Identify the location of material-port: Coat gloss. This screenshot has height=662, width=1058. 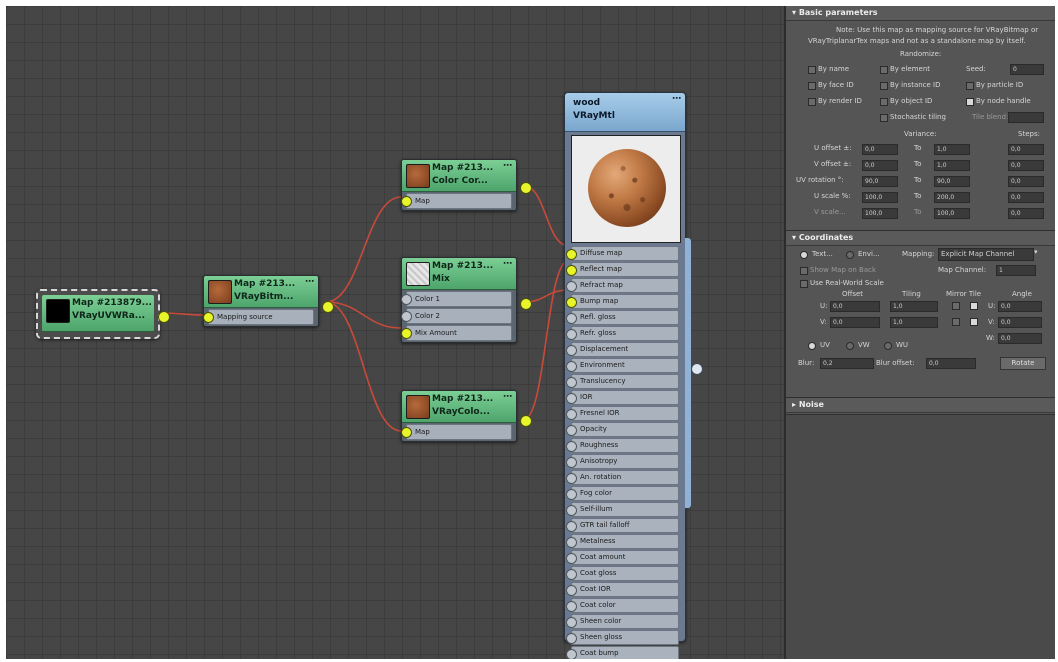
(622, 573).